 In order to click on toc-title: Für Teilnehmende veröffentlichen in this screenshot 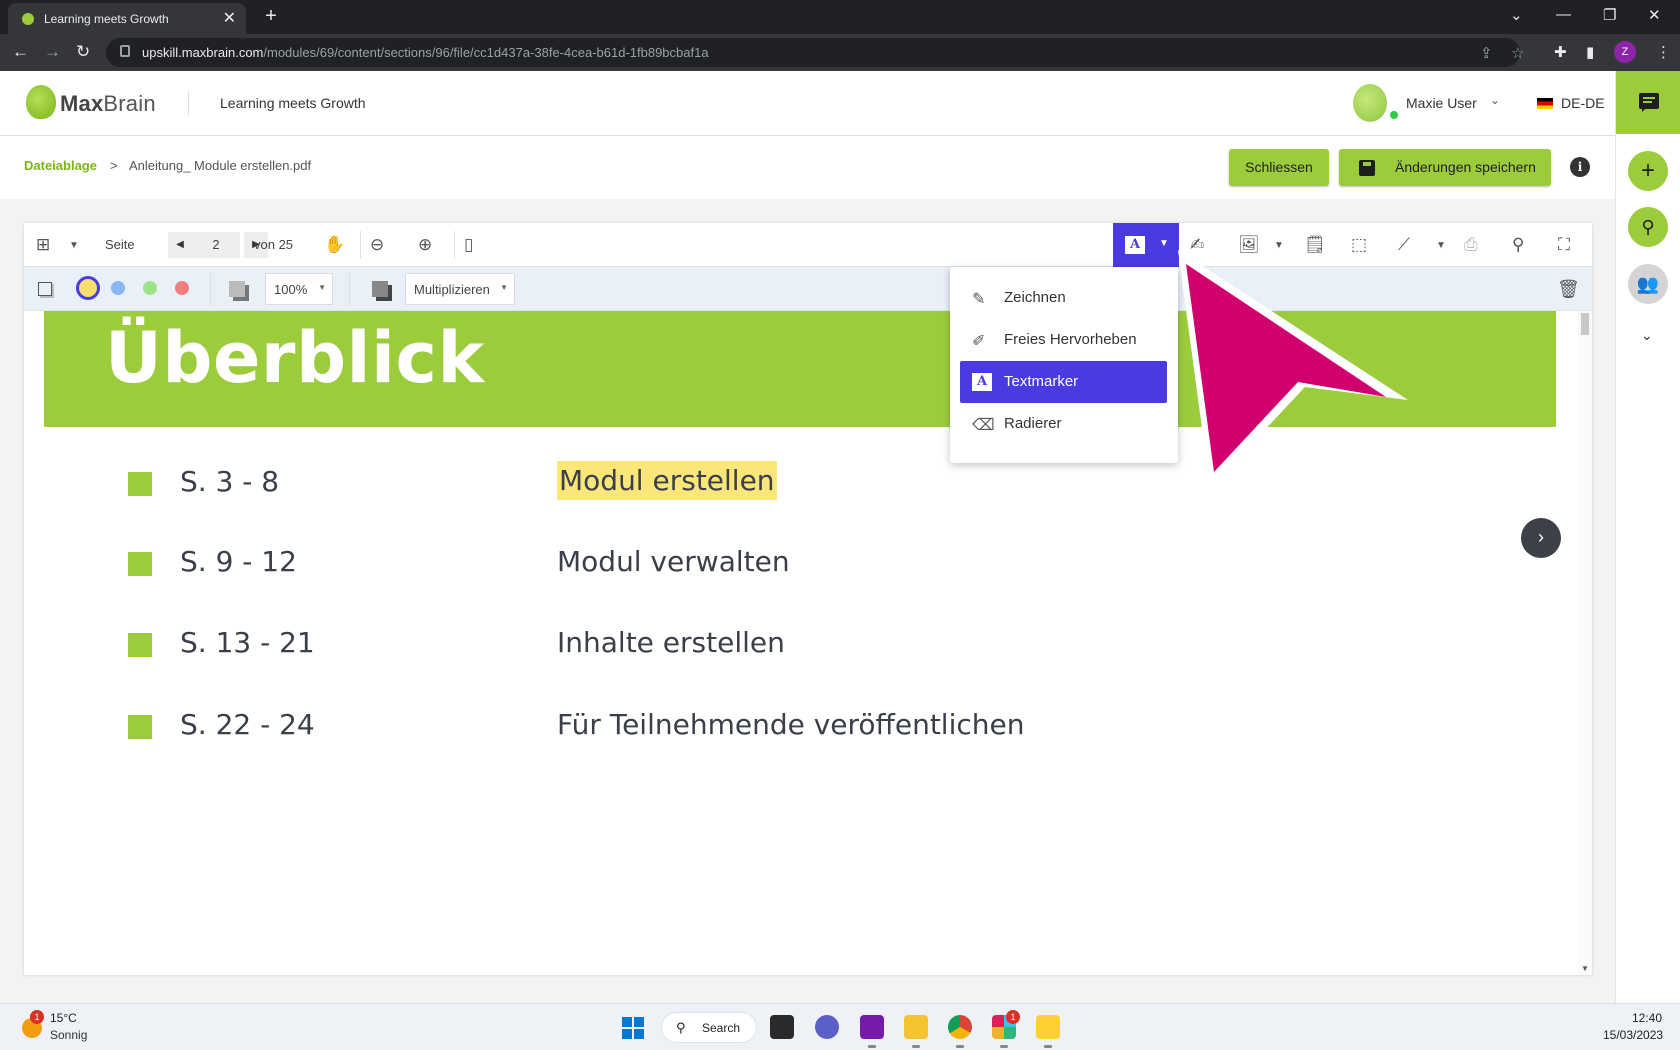, I will do `click(790, 724)`.